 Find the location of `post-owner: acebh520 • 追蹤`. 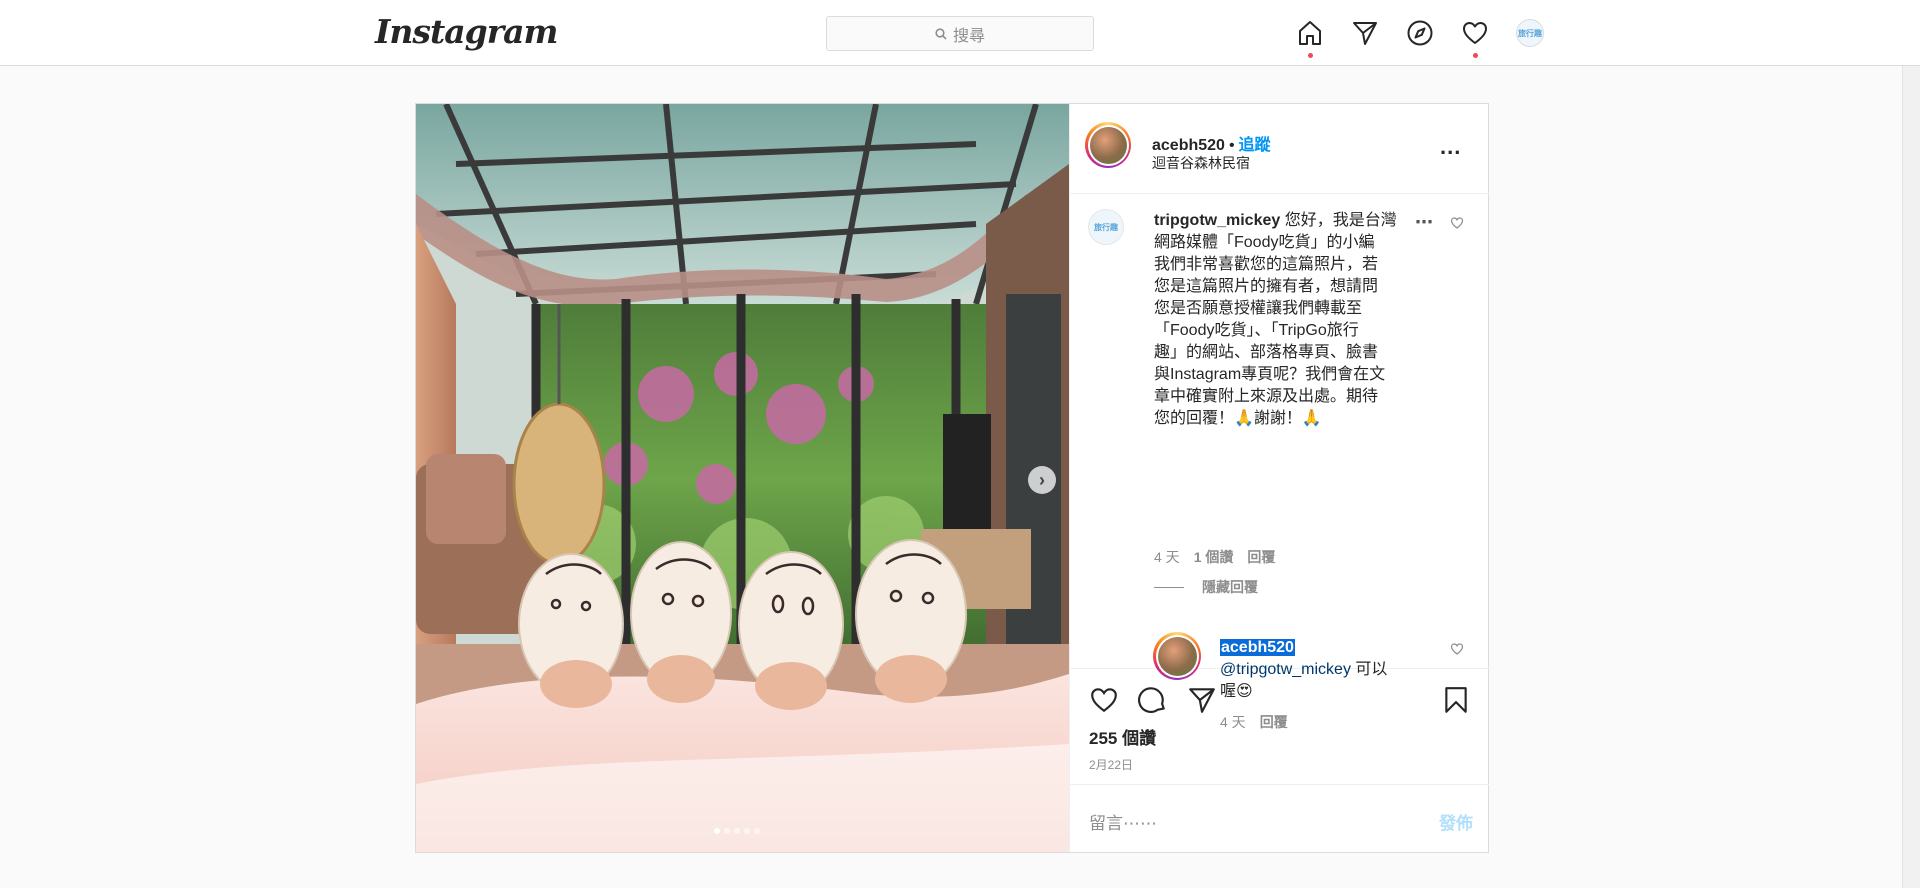

post-owner: acebh520 • 追蹤 is located at coordinates (1211, 143).